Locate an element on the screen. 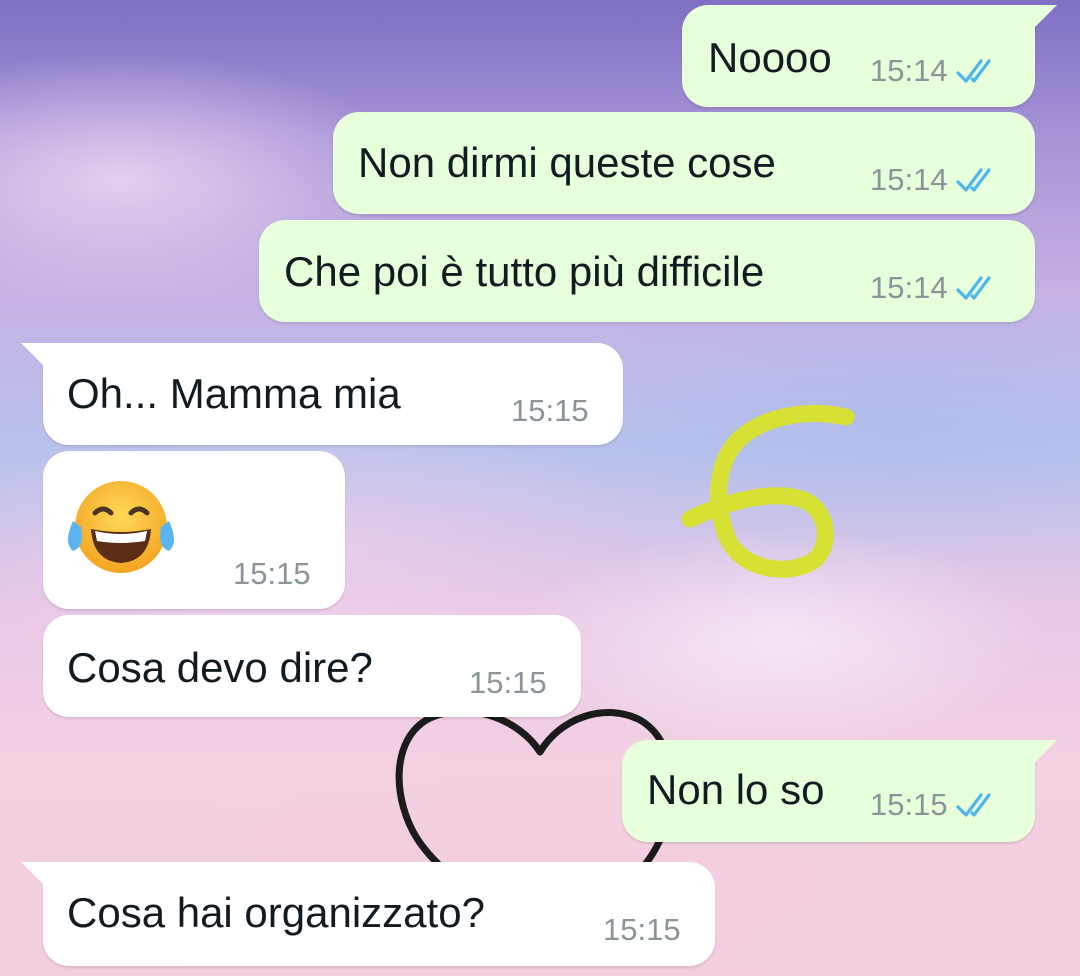 Image resolution: width=1080 pixels, height=976 pixels. message-text: Cosa devo dire? is located at coordinates (220, 667).